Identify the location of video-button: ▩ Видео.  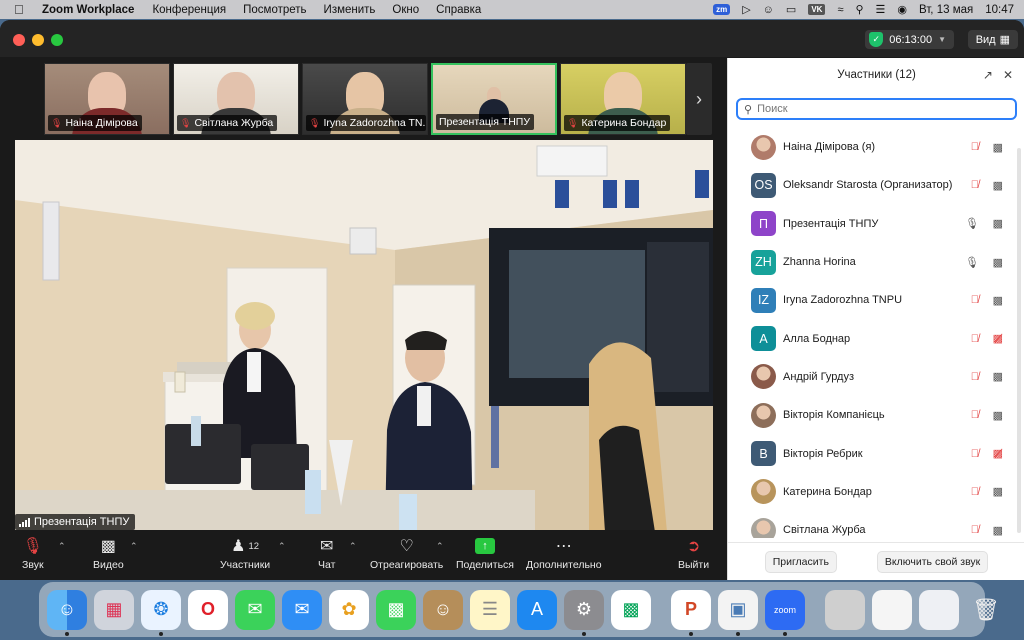
(108, 553).